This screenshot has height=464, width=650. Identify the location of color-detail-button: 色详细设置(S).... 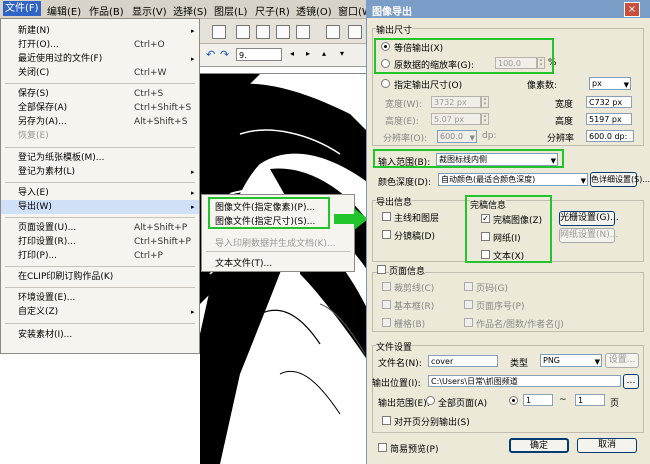
(620, 179).